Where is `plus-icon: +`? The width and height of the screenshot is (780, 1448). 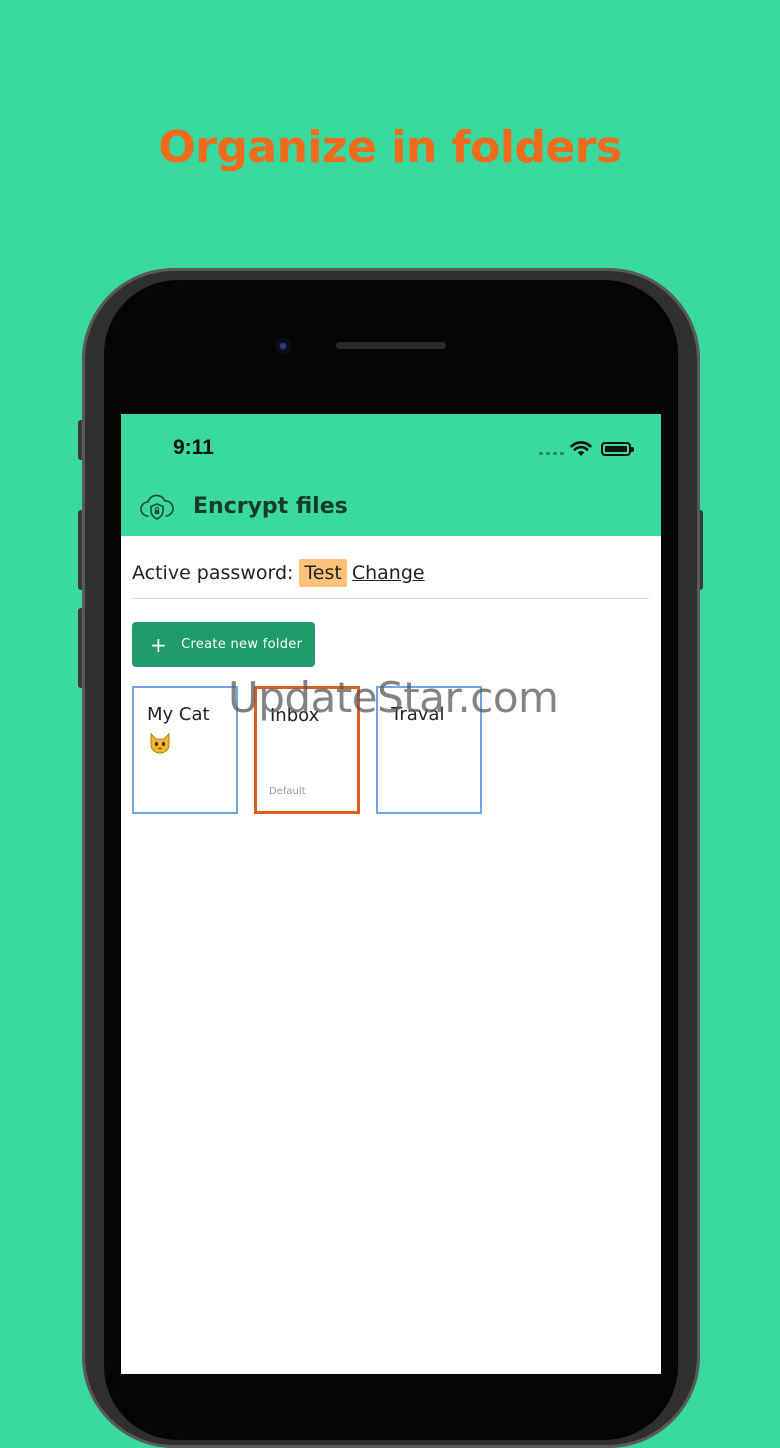 plus-icon: + is located at coordinates (159, 644).